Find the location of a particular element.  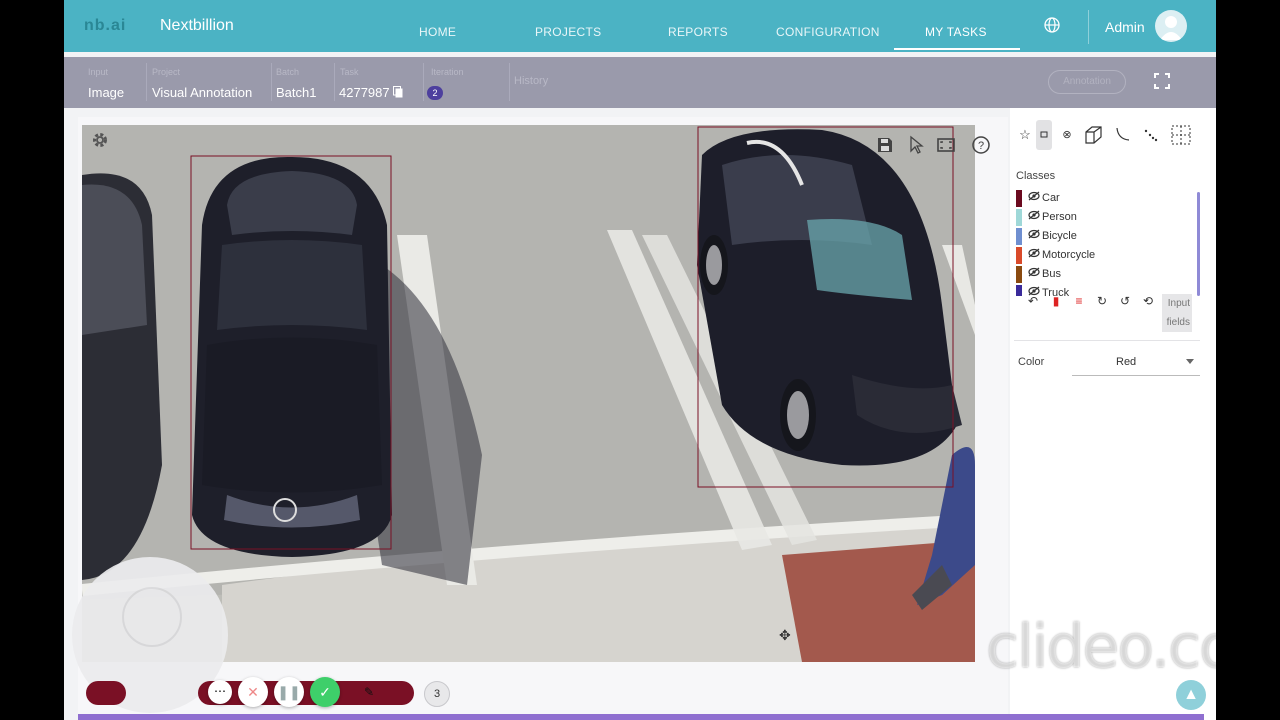

help-icon: ? is located at coordinates (981, 145).